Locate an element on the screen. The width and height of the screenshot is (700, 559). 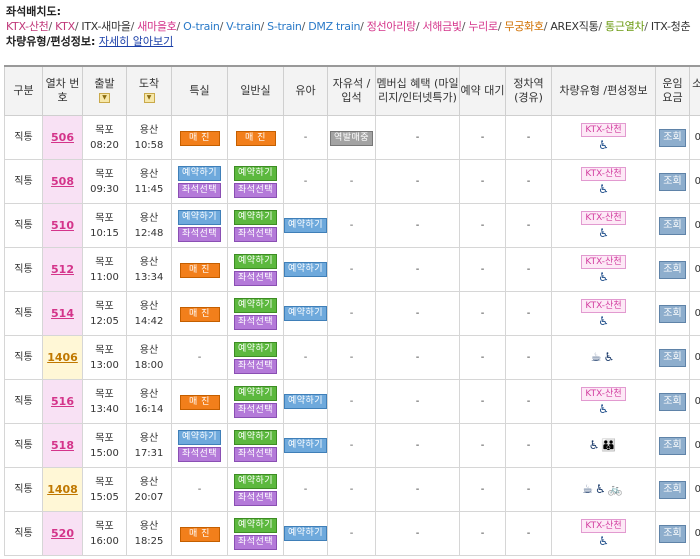
seat-map-link: 정선아리랑 is located at coordinates (391, 26).